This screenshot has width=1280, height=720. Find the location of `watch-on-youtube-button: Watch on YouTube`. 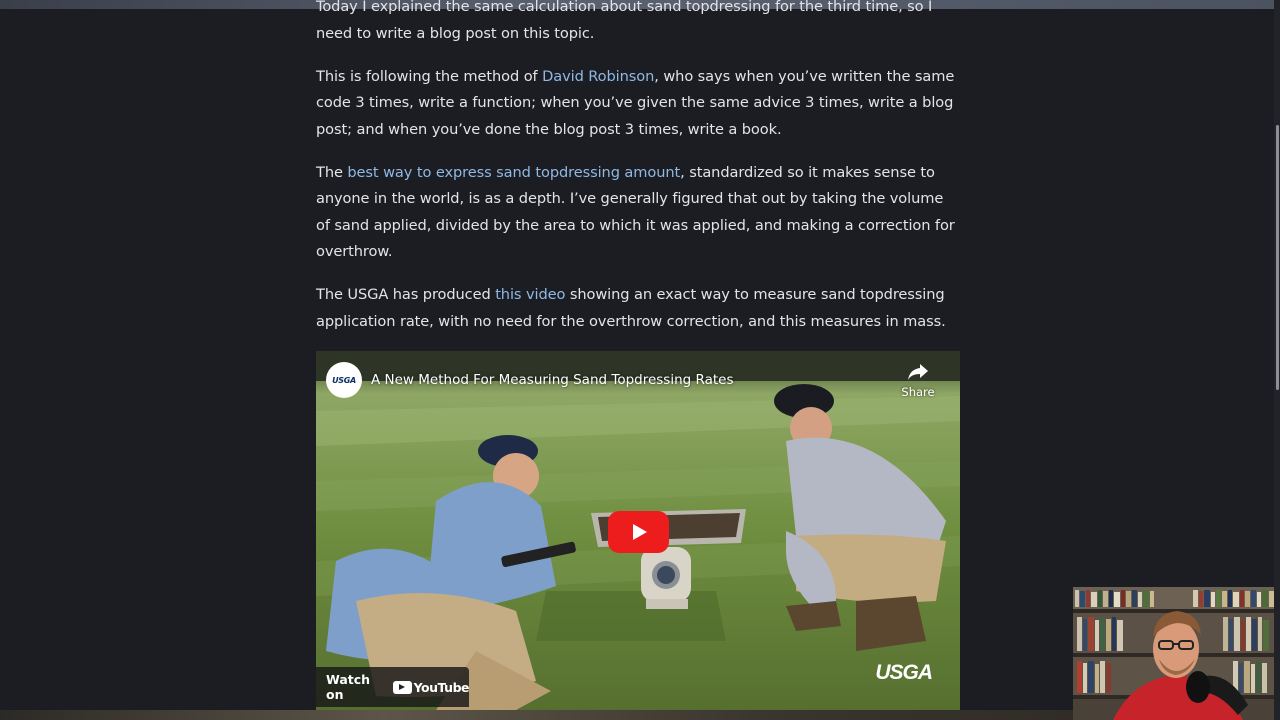

watch-on-youtube-button: Watch on YouTube is located at coordinates (393, 687).